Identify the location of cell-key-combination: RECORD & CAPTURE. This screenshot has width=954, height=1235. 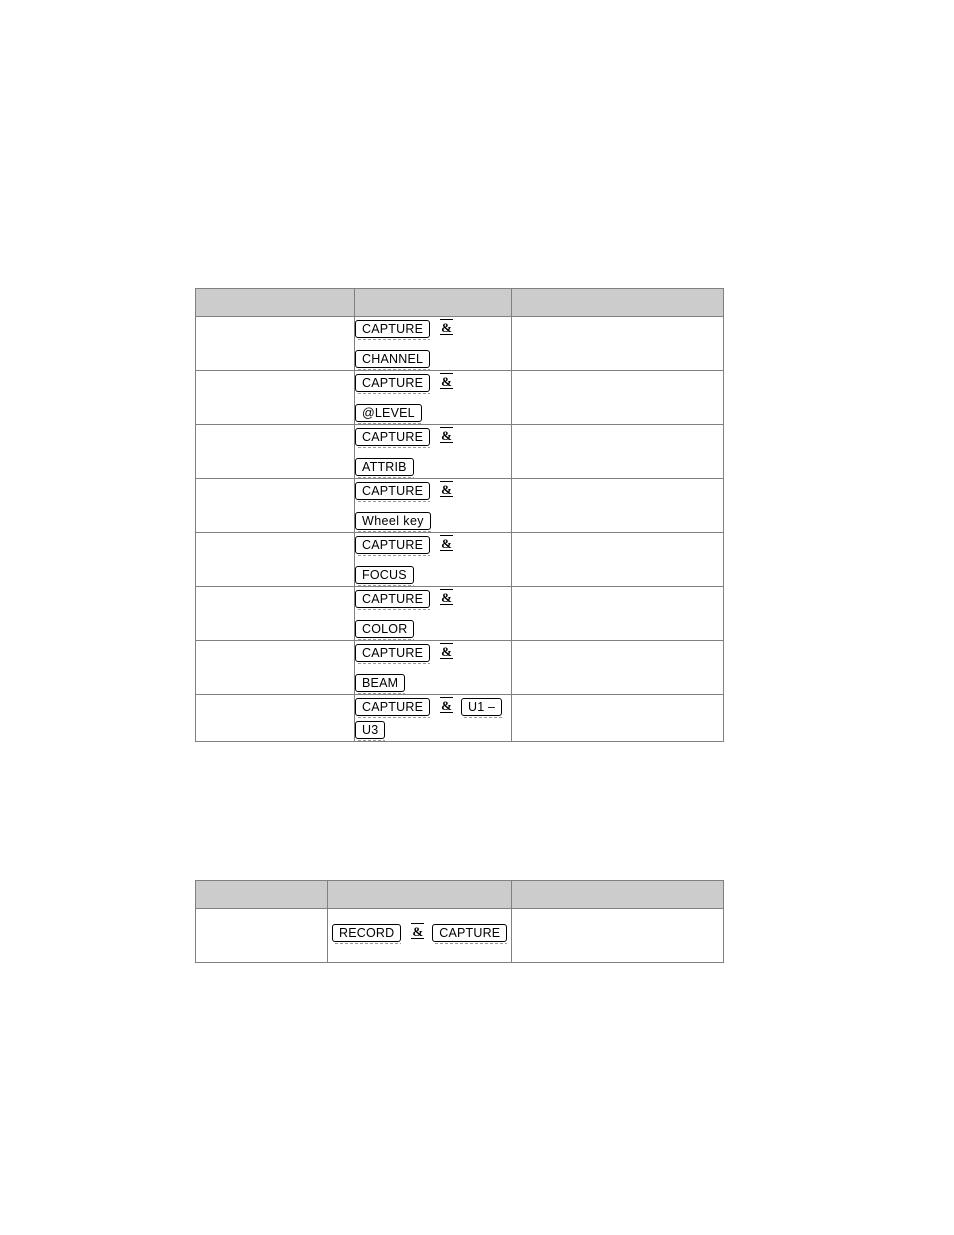
(419, 935).